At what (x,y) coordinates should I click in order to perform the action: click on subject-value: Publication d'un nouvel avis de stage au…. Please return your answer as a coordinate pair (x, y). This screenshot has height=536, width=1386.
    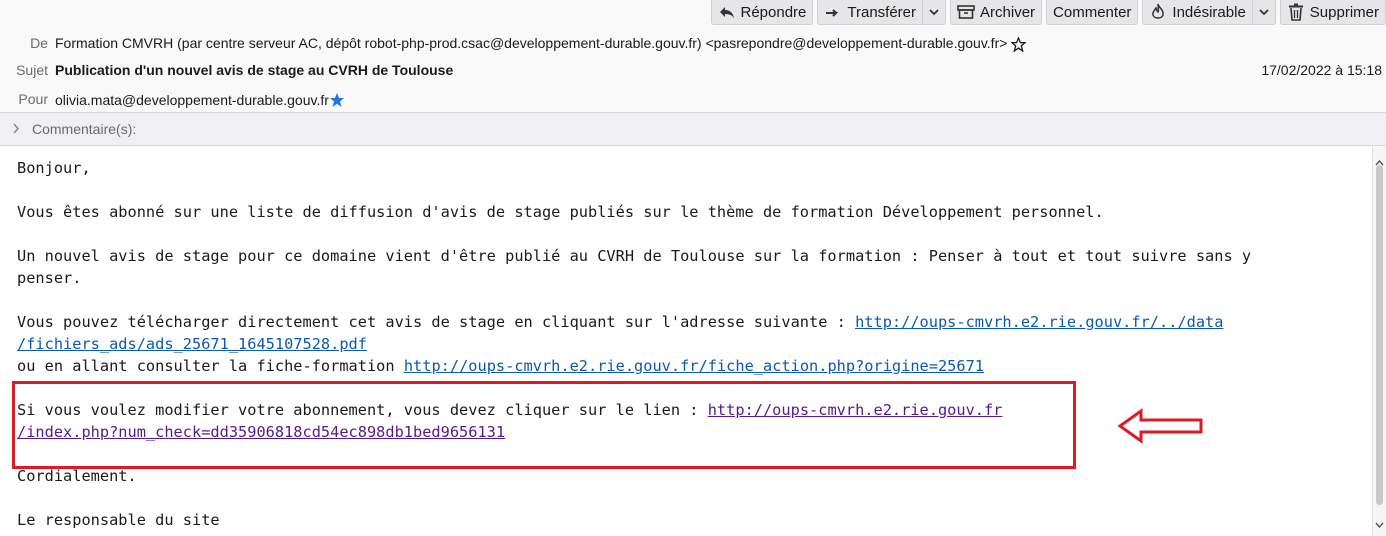
    Looking at the image, I should click on (254, 70).